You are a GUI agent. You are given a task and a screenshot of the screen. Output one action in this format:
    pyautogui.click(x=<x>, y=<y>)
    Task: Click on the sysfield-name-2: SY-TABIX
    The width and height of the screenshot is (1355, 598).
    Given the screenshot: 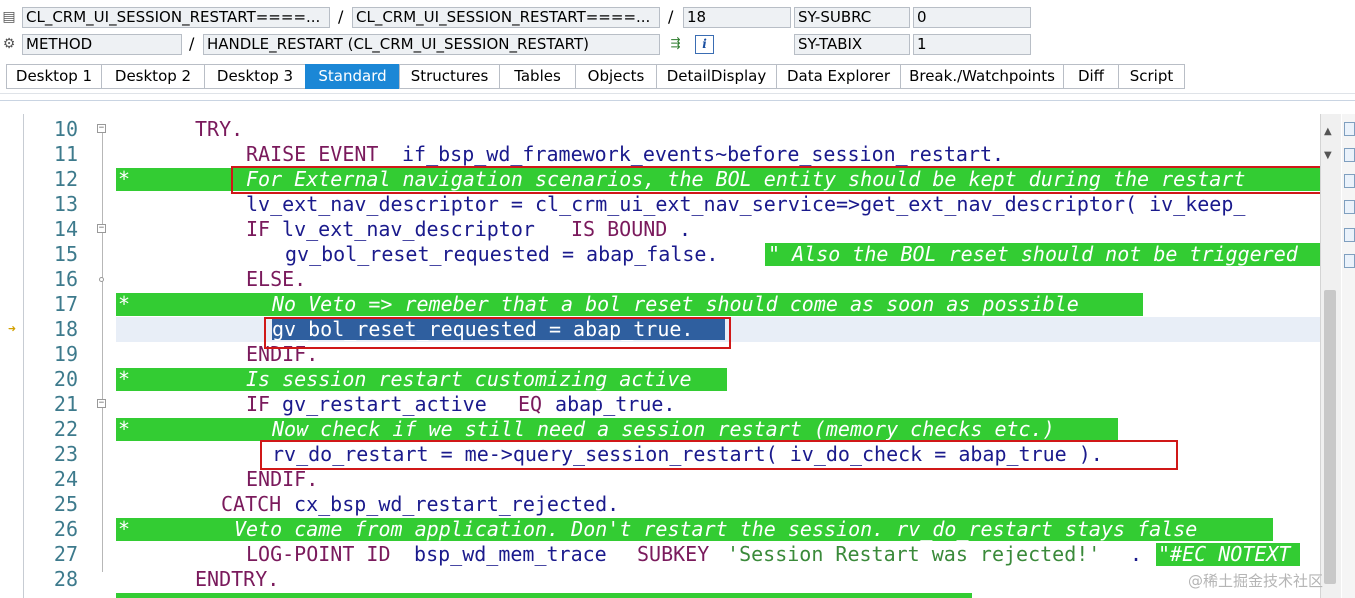 What is the action you would take?
    pyautogui.click(x=852, y=44)
    